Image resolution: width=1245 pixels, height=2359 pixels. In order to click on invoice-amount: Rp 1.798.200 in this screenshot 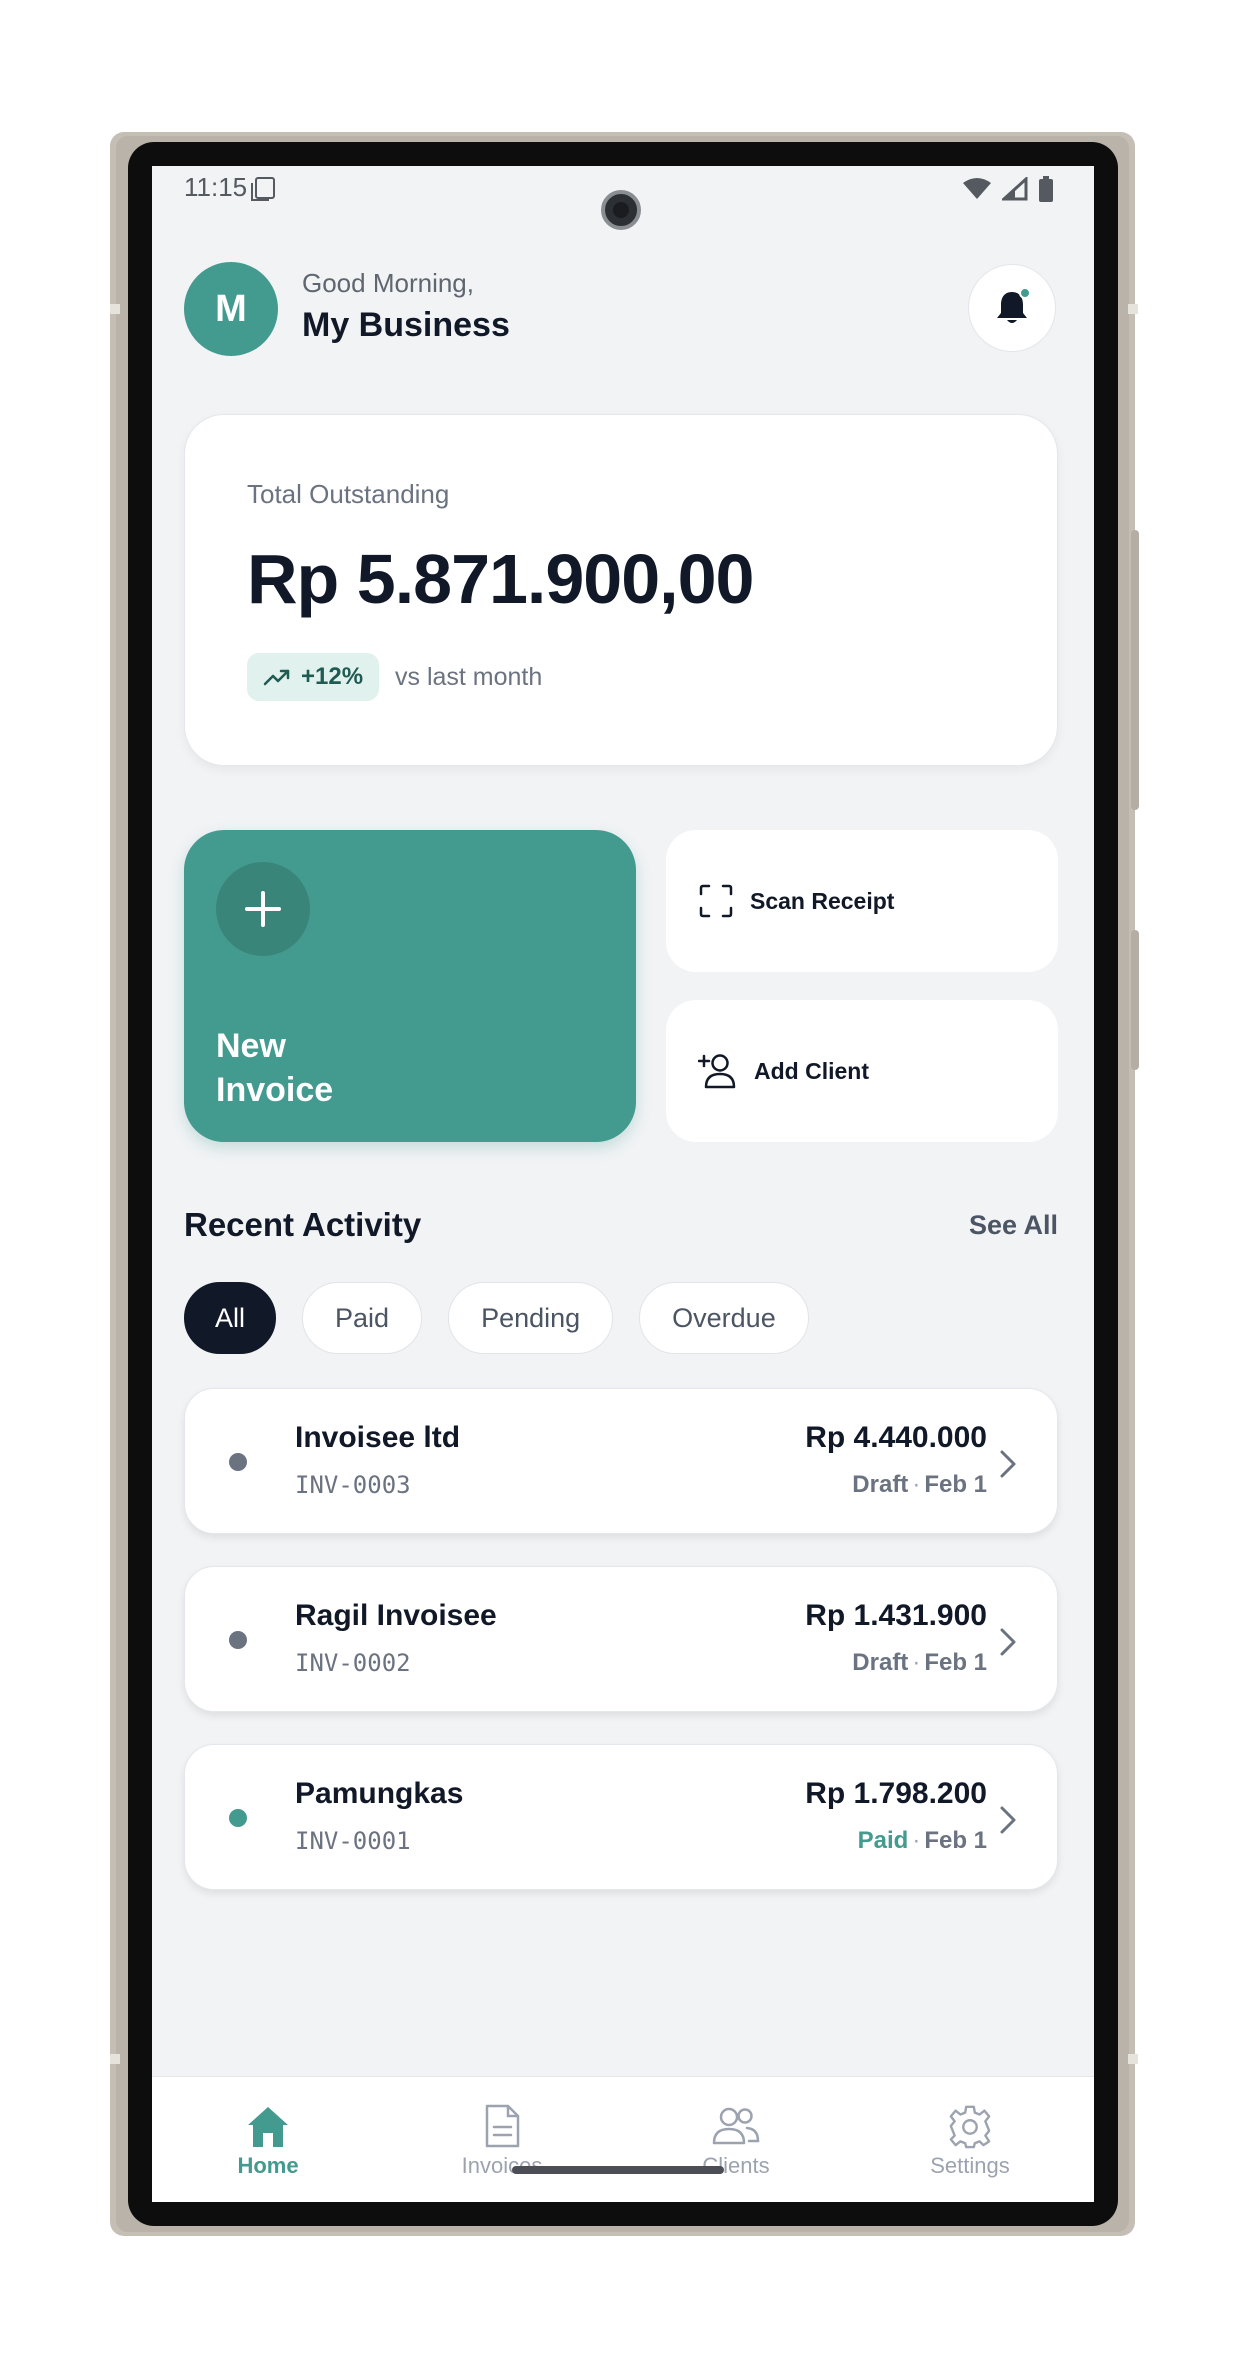, I will do `click(896, 1793)`.